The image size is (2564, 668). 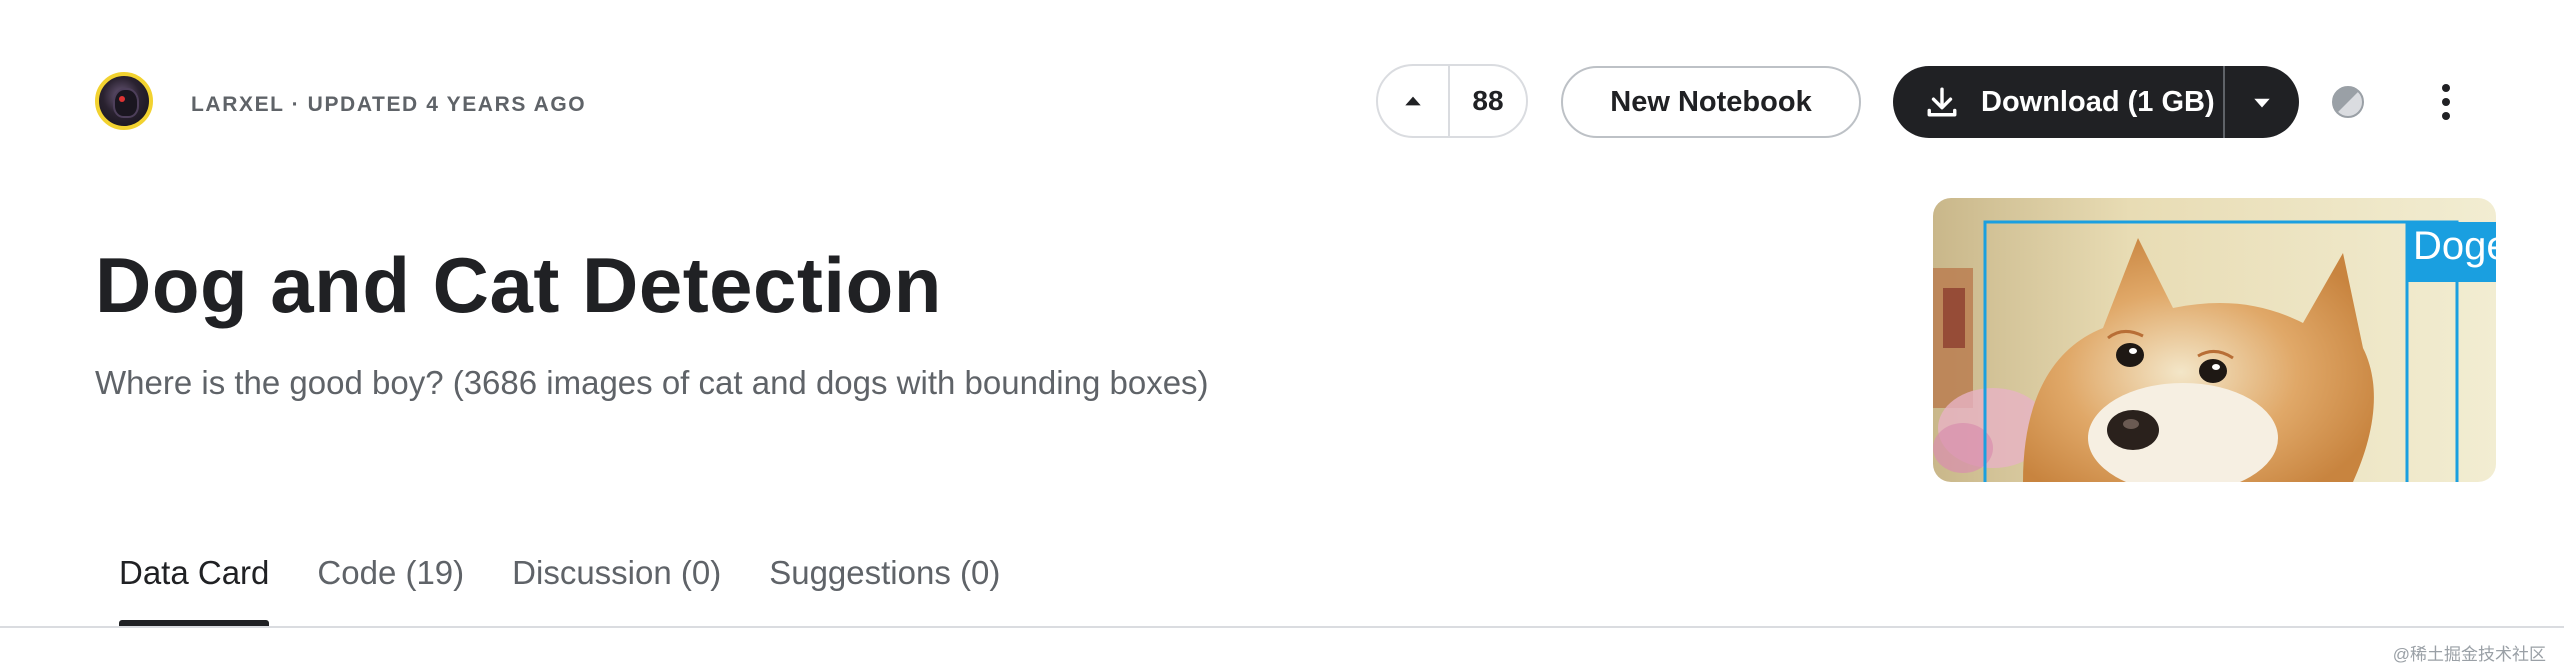 What do you see at coordinates (388, 105) in the screenshot?
I see `author-updated-meta: LARXEL · UPDATED 4 YEARS AGO` at bounding box center [388, 105].